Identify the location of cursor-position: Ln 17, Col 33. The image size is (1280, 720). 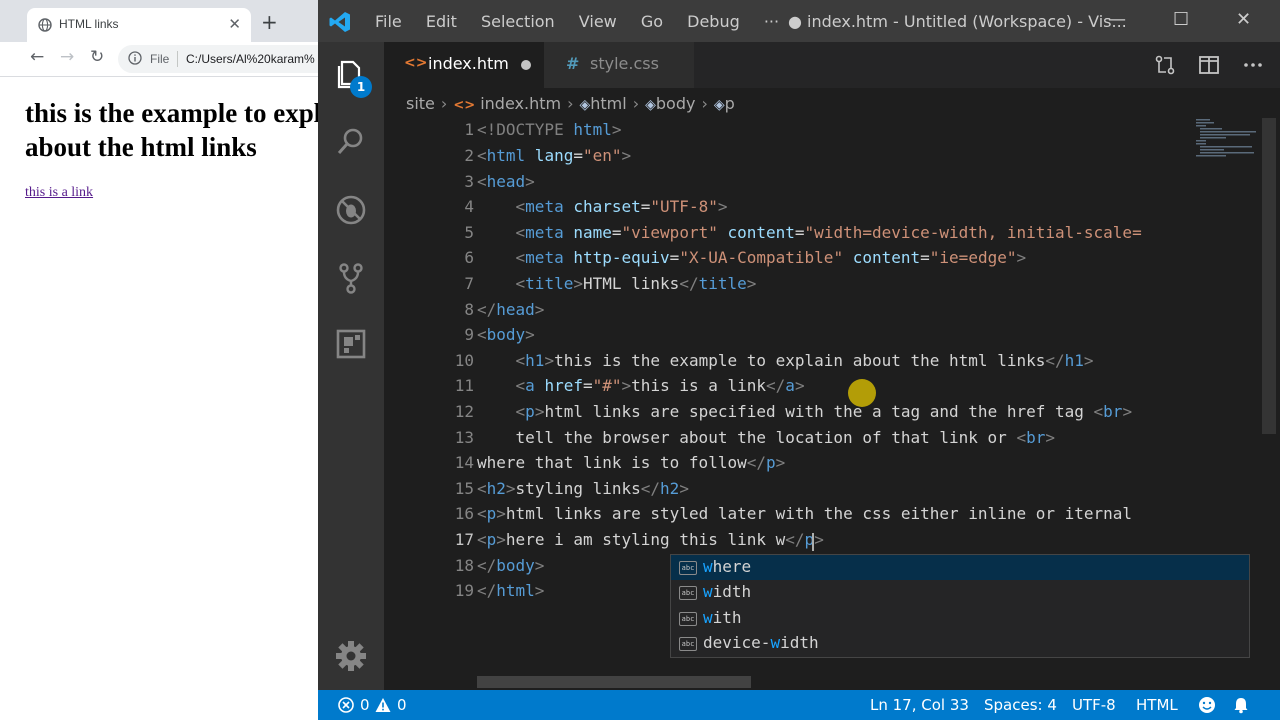
(919, 705).